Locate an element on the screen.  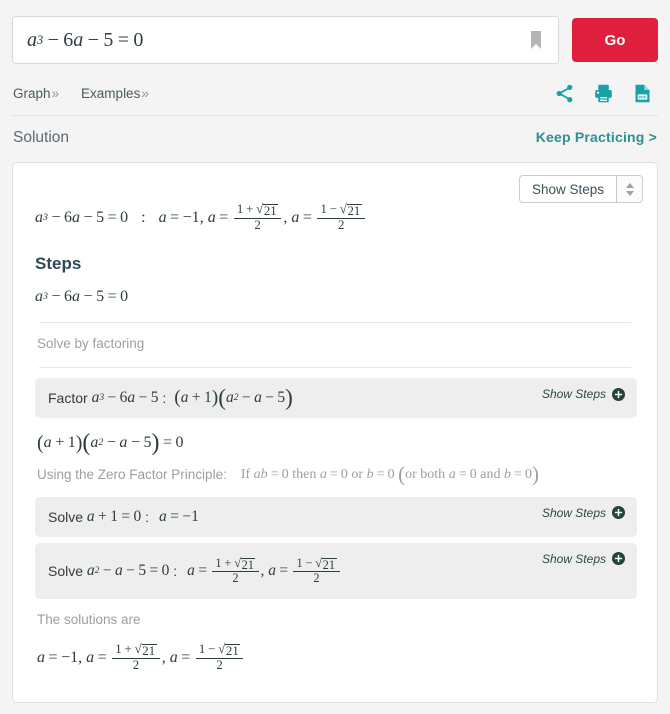
solutions-label: The solutions are is located at coordinates (89, 619).